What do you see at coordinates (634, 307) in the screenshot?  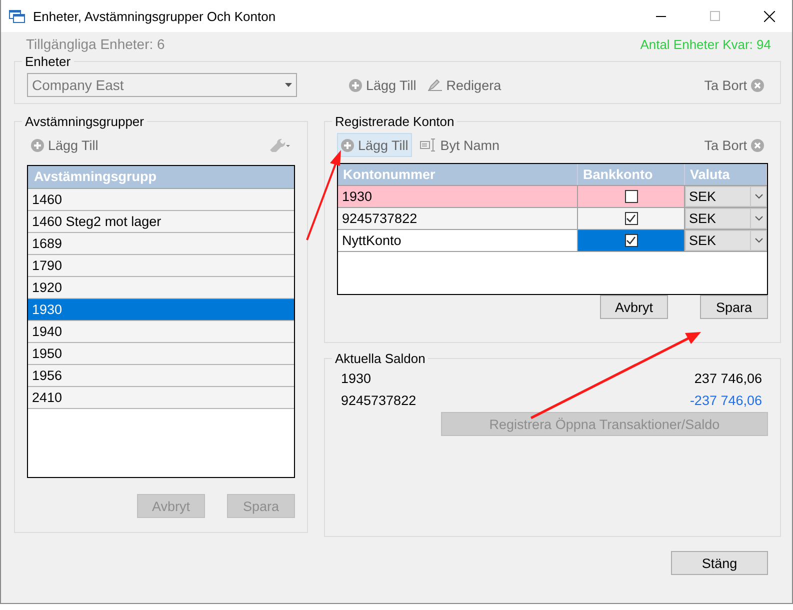 I see `cancel-button: Avbryt` at bounding box center [634, 307].